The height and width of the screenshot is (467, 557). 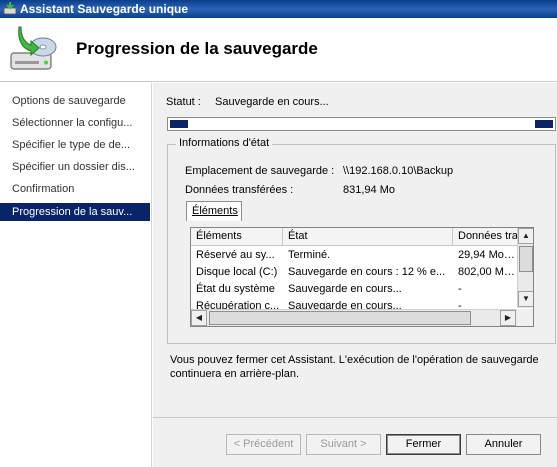 What do you see at coordinates (526, 259) in the screenshot?
I see `vertical-scroll-thumb` at bounding box center [526, 259].